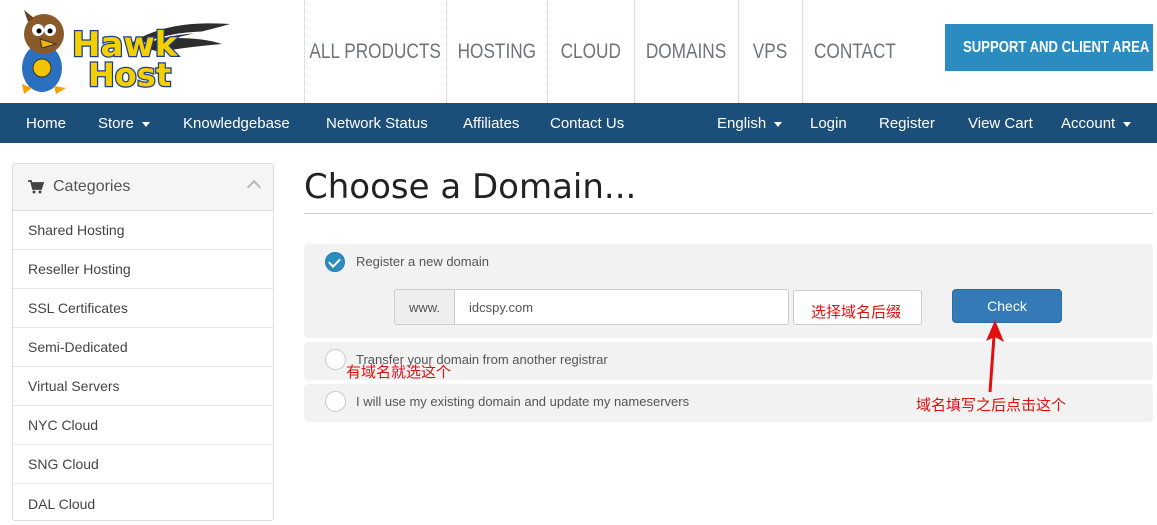 The height and width of the screenshot is (525, 1157). What do you see at coordinates (335, 401) in the screenshot?
I see `existing-domain-radio` at bounding box center [335, 401].